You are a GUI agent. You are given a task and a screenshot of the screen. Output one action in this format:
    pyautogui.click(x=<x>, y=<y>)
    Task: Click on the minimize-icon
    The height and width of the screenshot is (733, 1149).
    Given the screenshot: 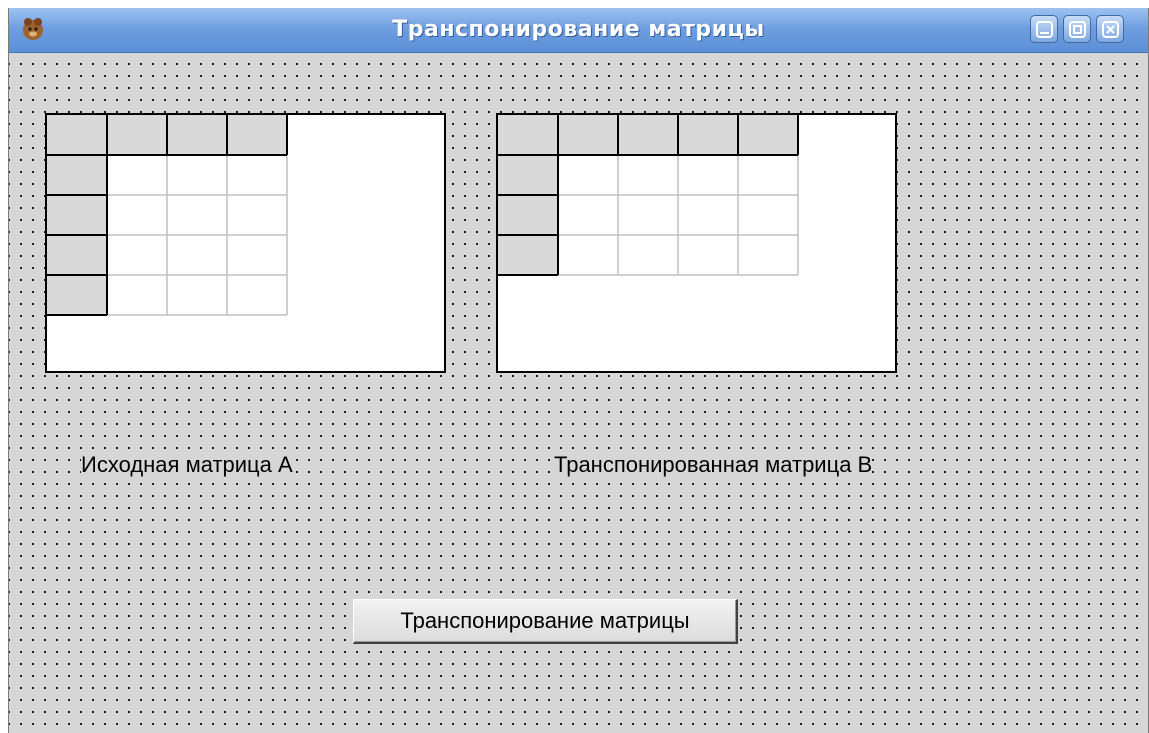 What is the action you would take?
    pyautogui.click(x=1044, y=29)
    